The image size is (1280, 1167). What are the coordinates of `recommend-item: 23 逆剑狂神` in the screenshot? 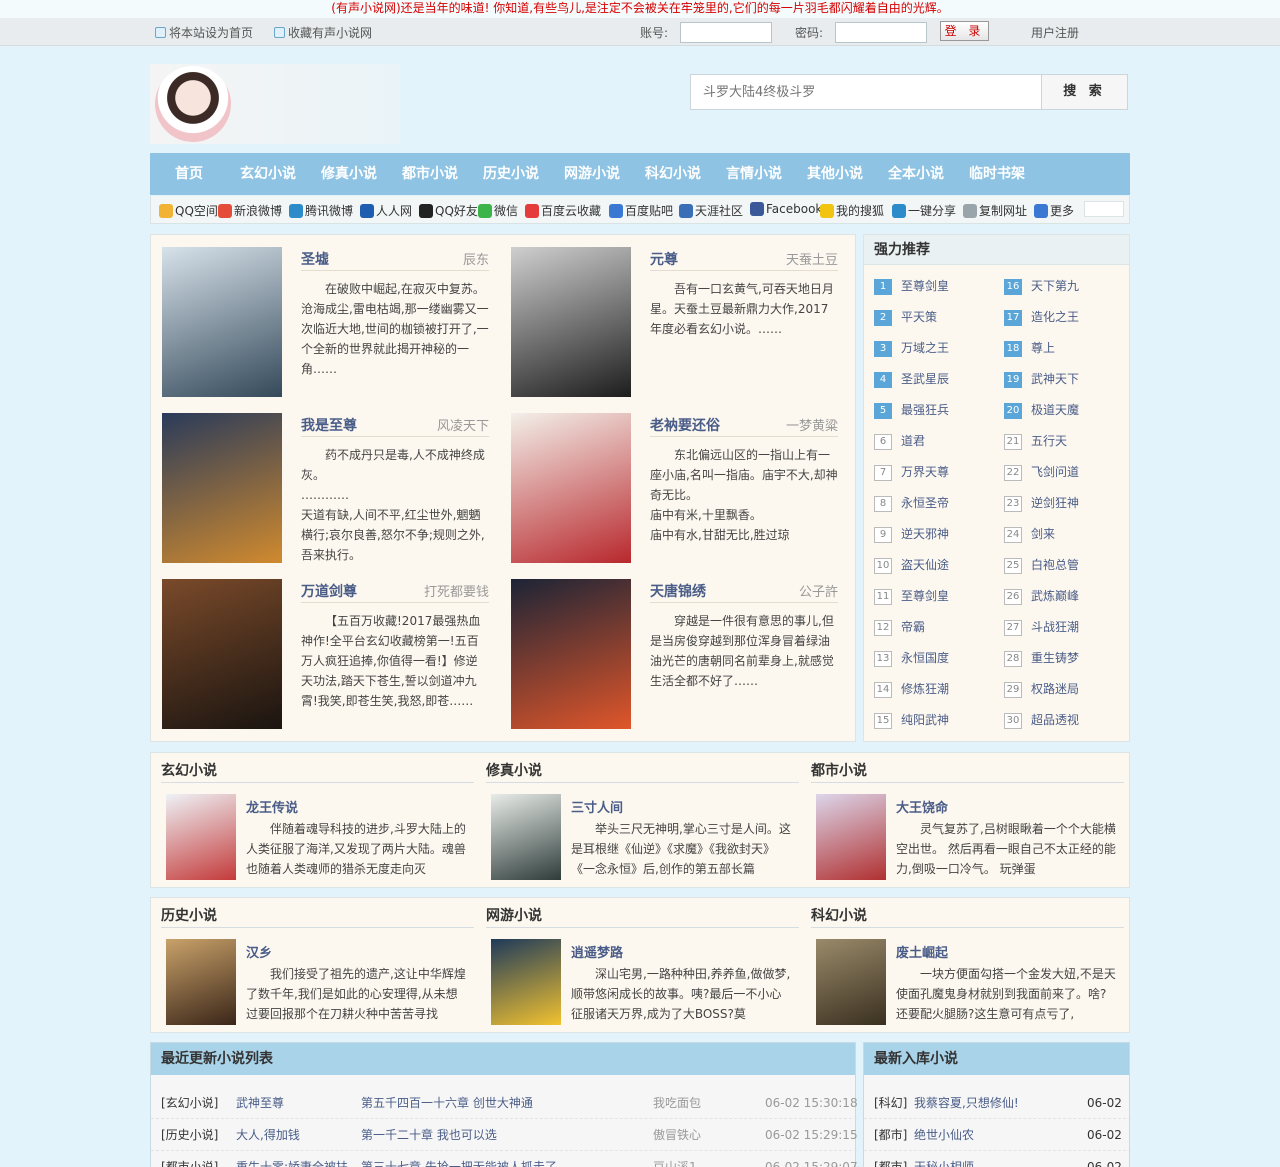 It's located at (1041, 504).